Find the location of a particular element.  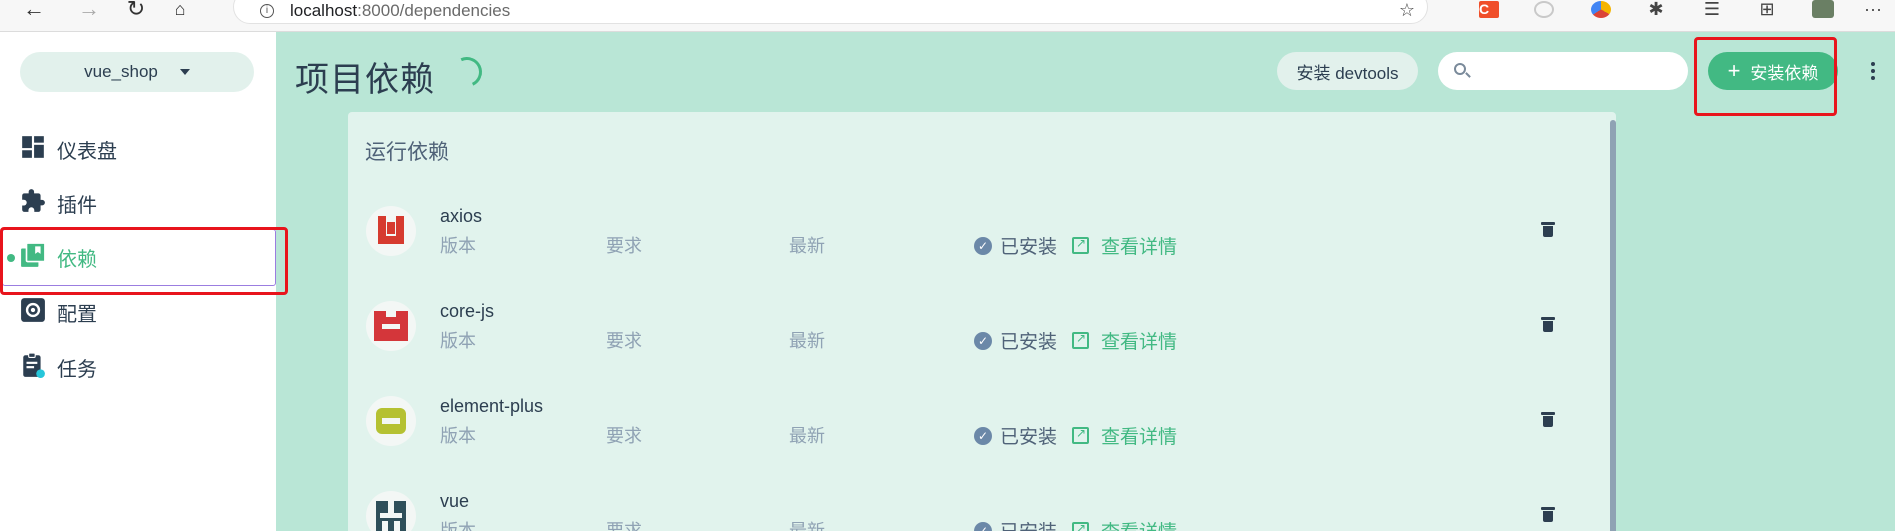

install-devtools-label: 安装 devtools is located at coordinates (1347, 73).